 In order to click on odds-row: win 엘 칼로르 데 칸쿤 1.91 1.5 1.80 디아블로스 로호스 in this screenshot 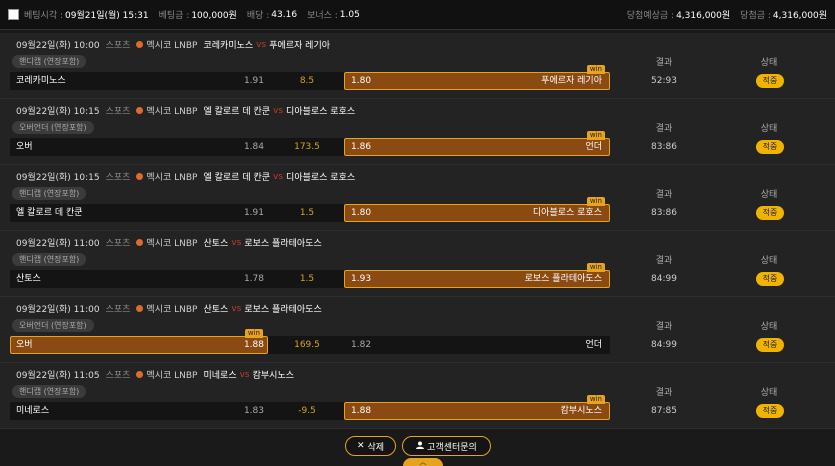, I will do `click(310, 209)`.